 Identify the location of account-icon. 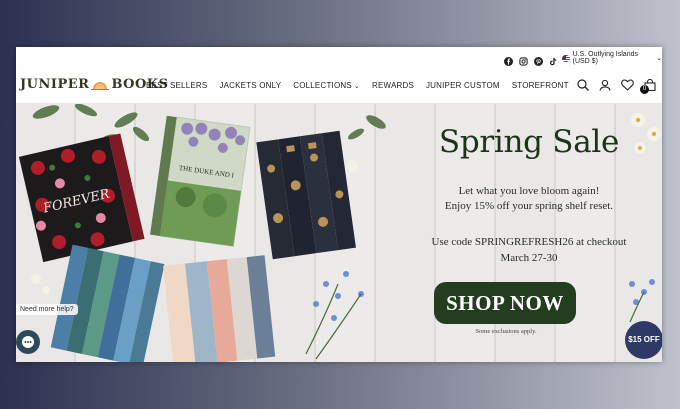
(605, 85).